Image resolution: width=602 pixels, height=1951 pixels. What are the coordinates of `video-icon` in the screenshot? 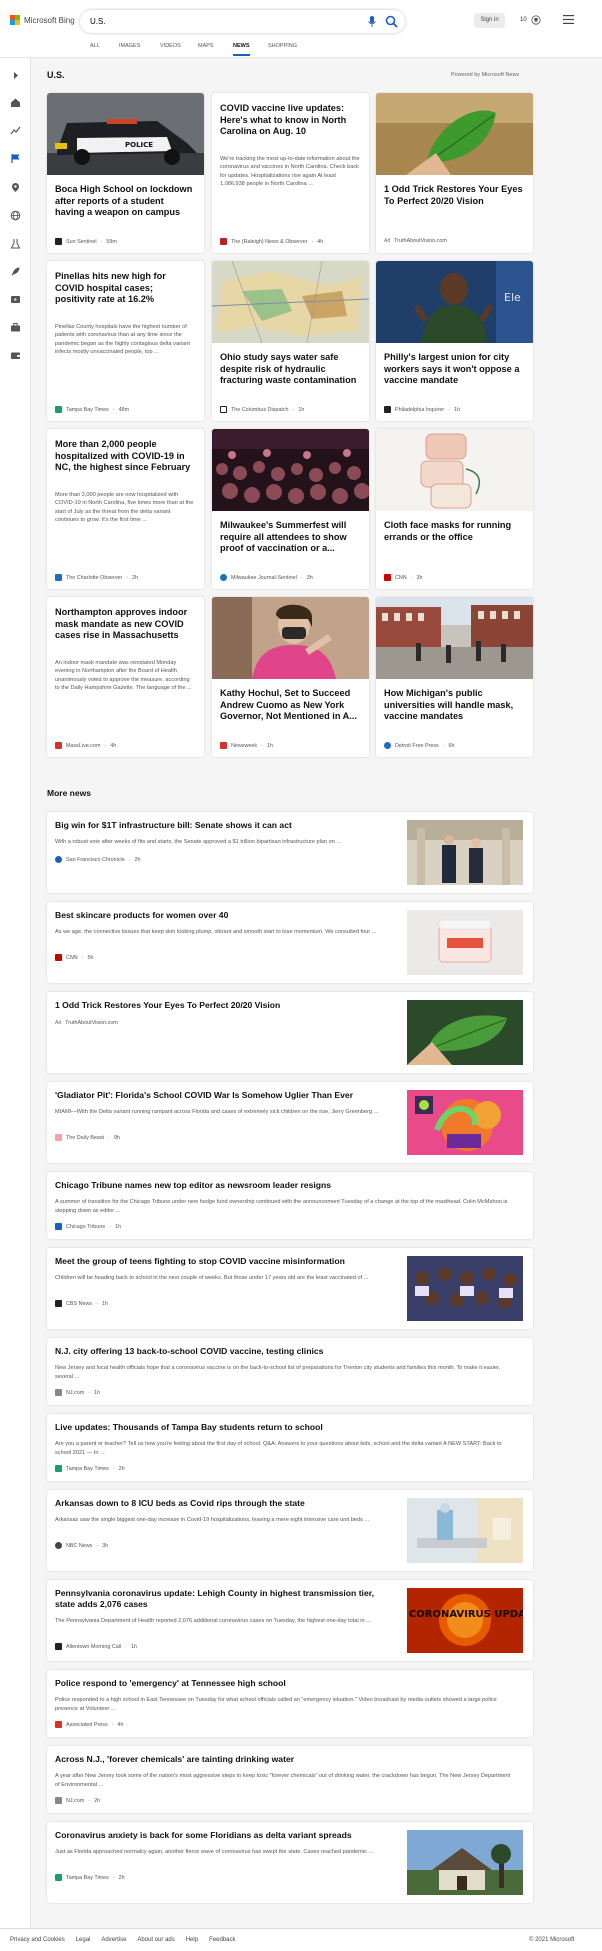 It's located at (15, 299).